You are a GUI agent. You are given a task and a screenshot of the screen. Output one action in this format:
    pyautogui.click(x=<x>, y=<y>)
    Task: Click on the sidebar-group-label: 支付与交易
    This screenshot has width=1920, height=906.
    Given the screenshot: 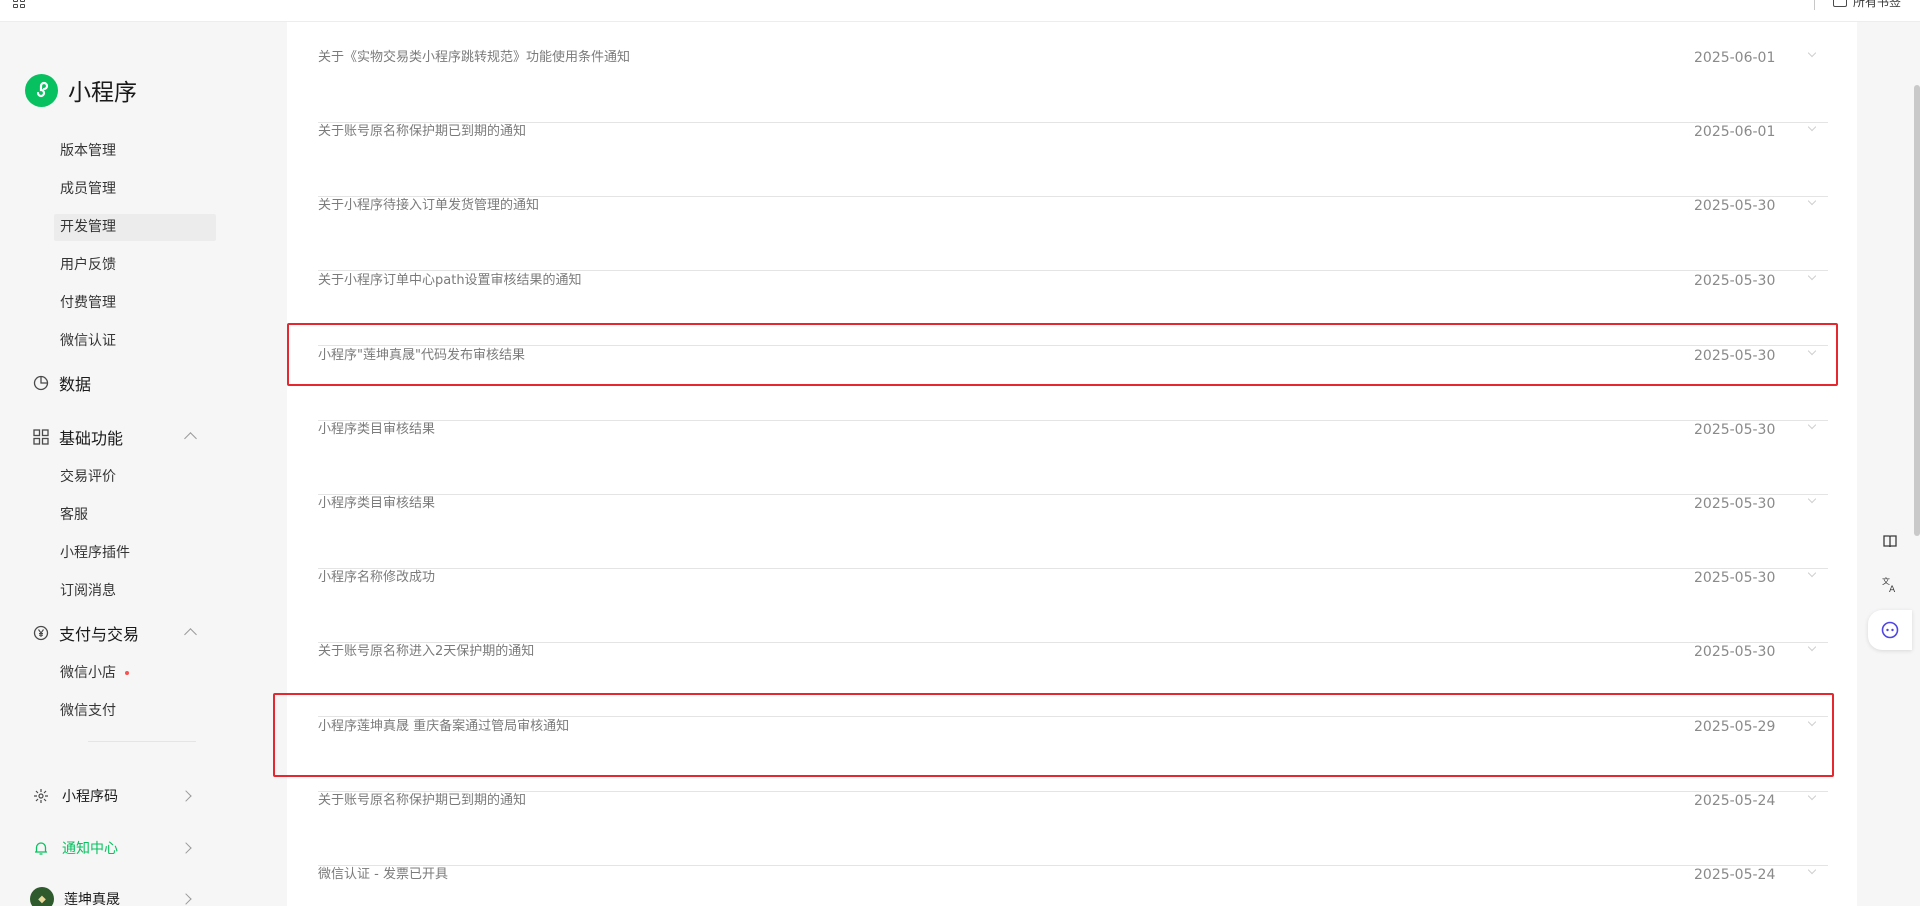 What is the action you would take?
    pyautogui.click(x=99, y=634)
    